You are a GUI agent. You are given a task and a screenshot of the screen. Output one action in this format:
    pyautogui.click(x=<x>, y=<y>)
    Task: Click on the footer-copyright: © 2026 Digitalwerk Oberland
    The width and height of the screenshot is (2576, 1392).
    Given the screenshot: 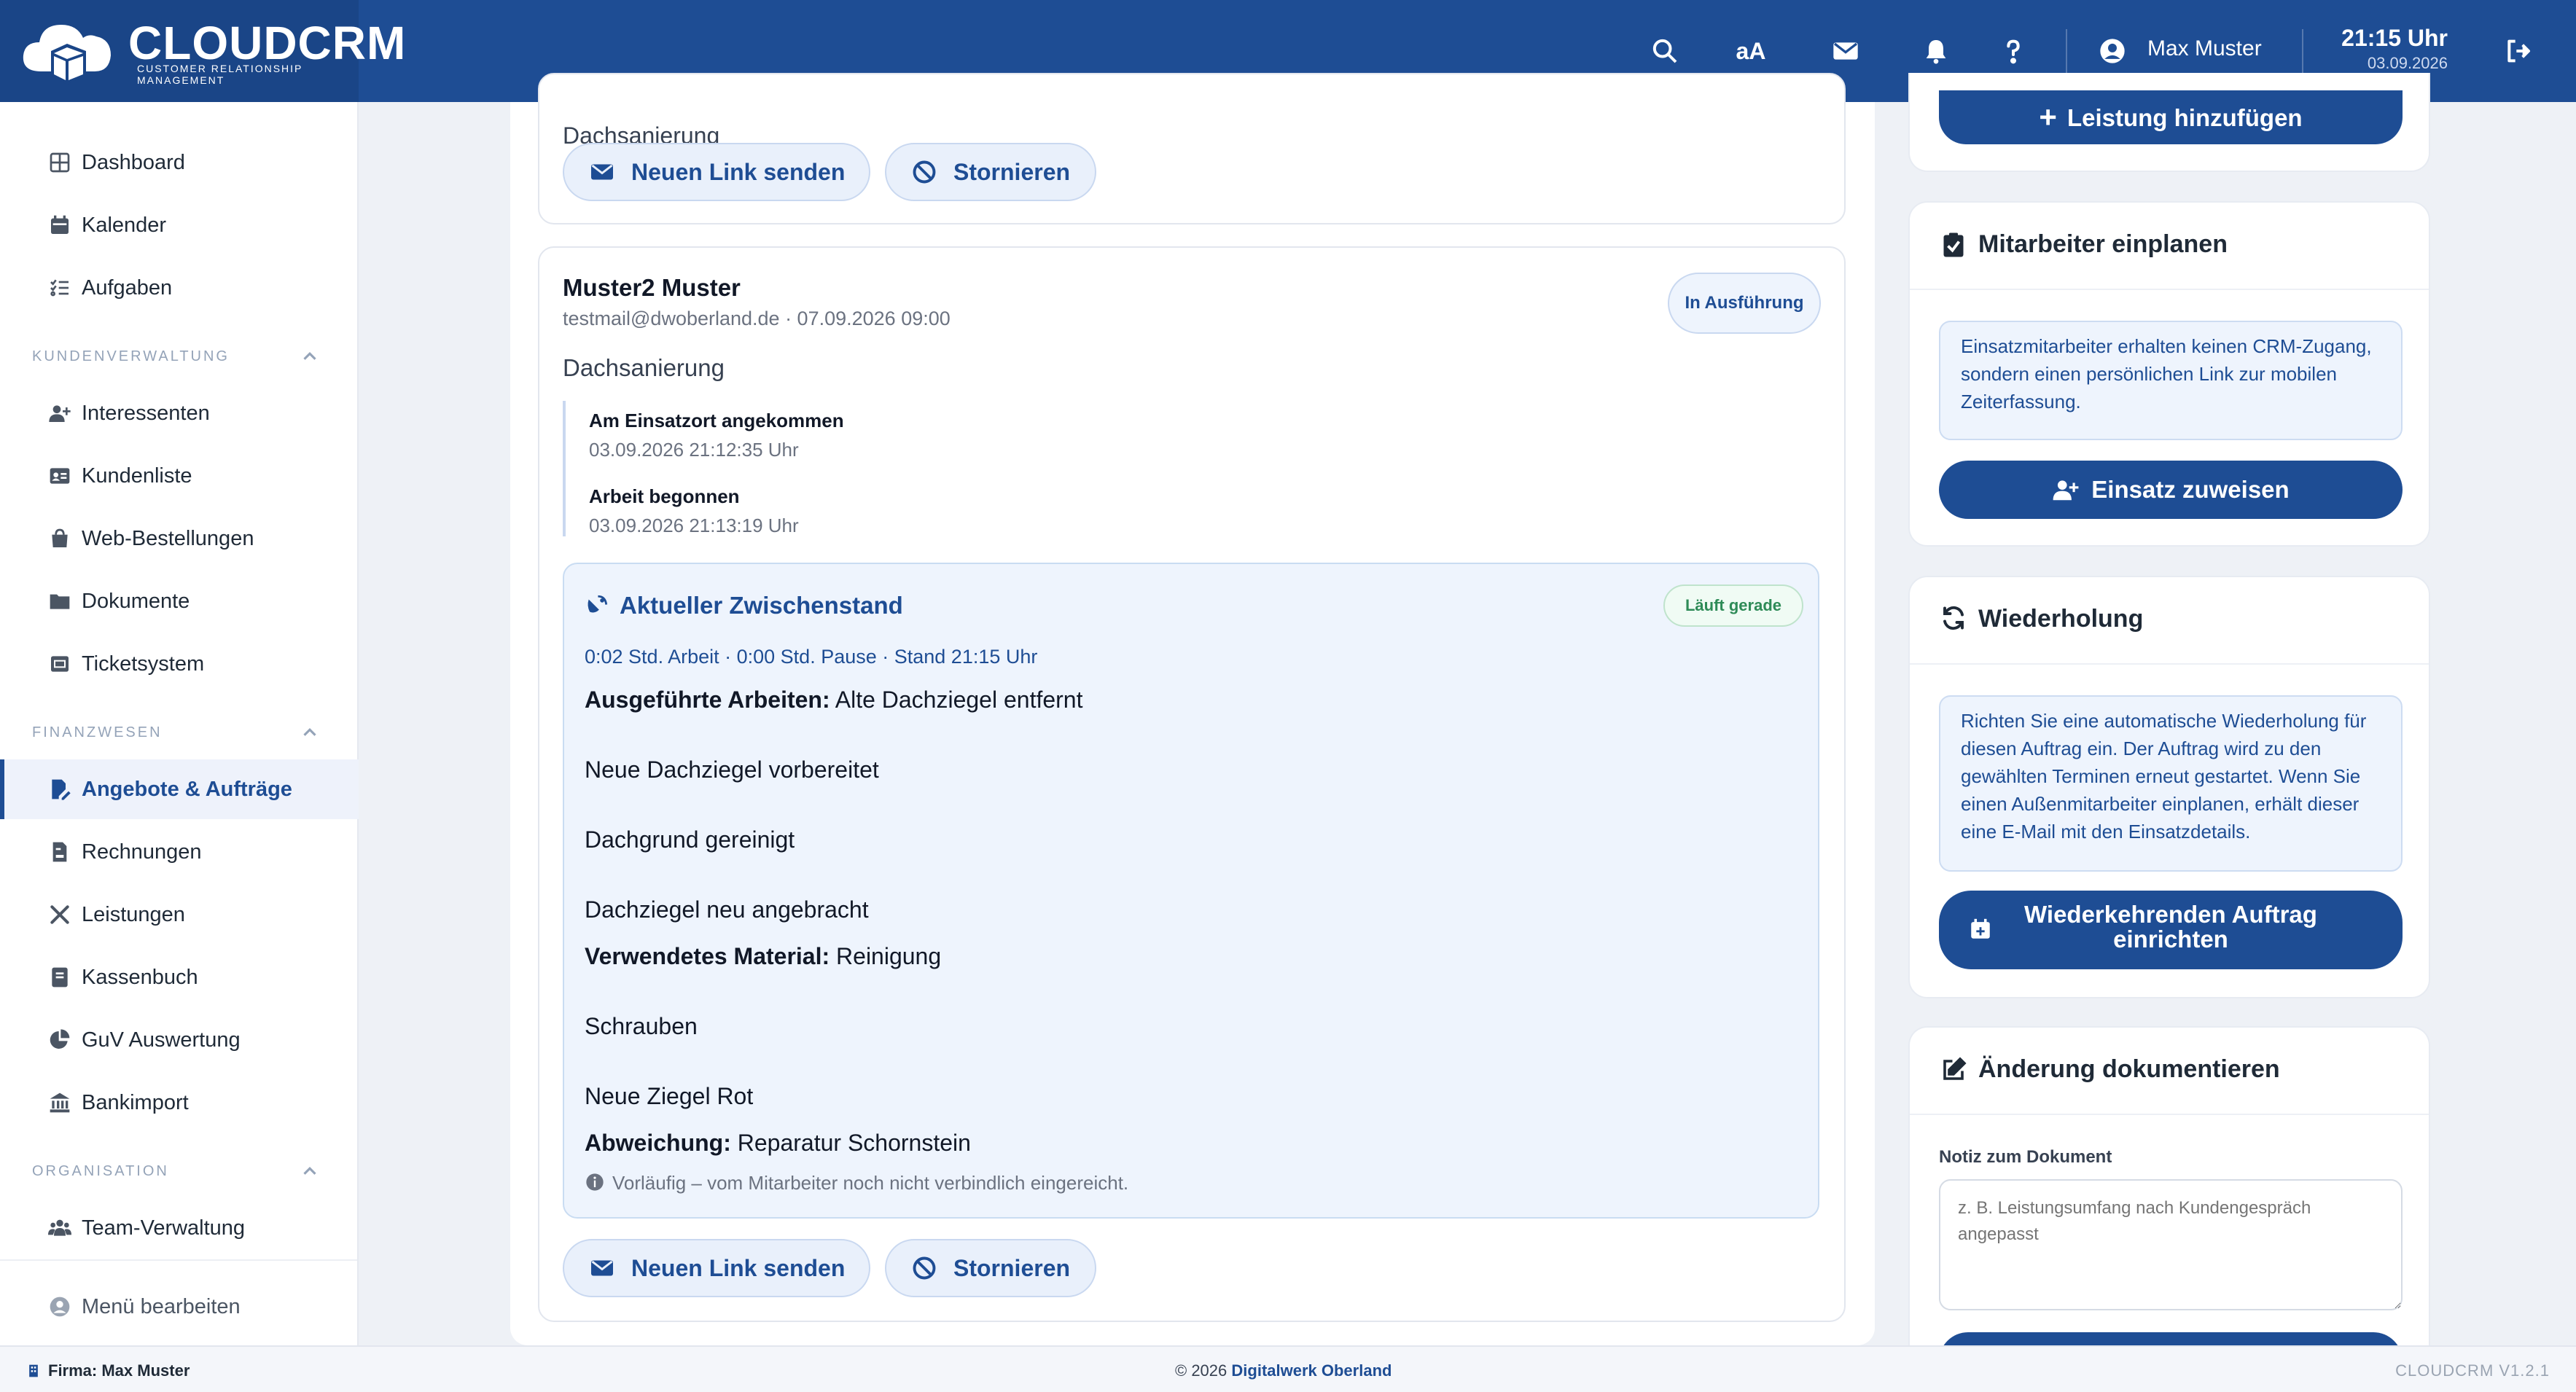 What is the action you would take?
    pyautogui.click(x=1283, y=1371)
    